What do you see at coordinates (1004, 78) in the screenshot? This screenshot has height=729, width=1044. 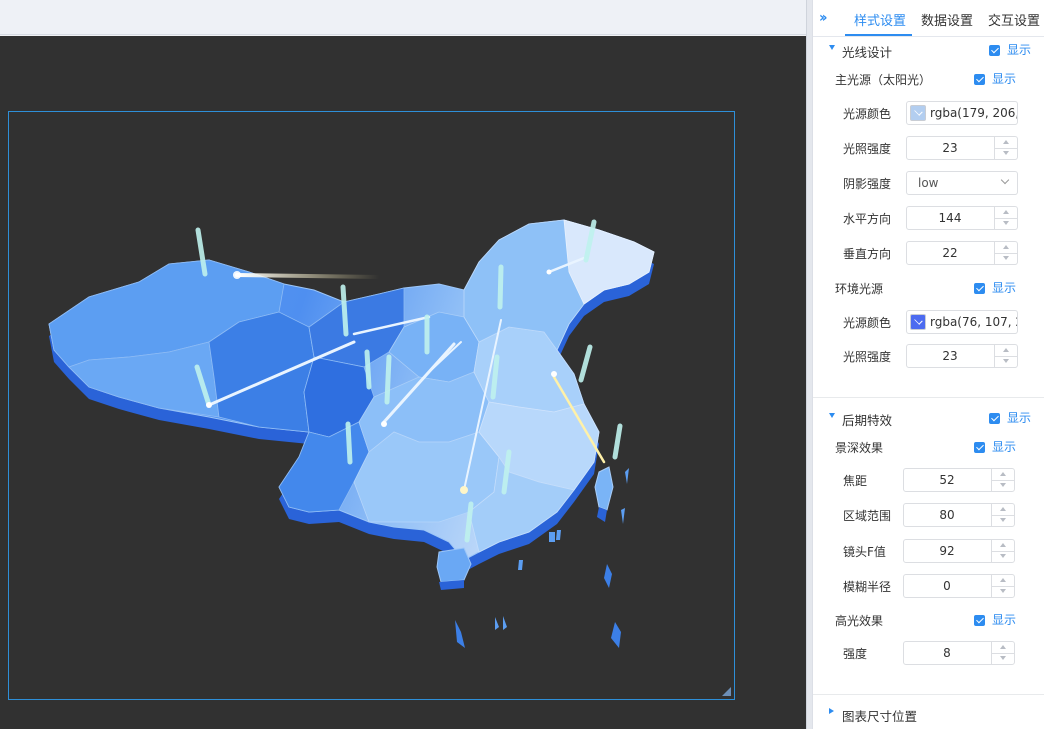 I see `main-light-show-label: 显示` at bounding box center [1004, 78].